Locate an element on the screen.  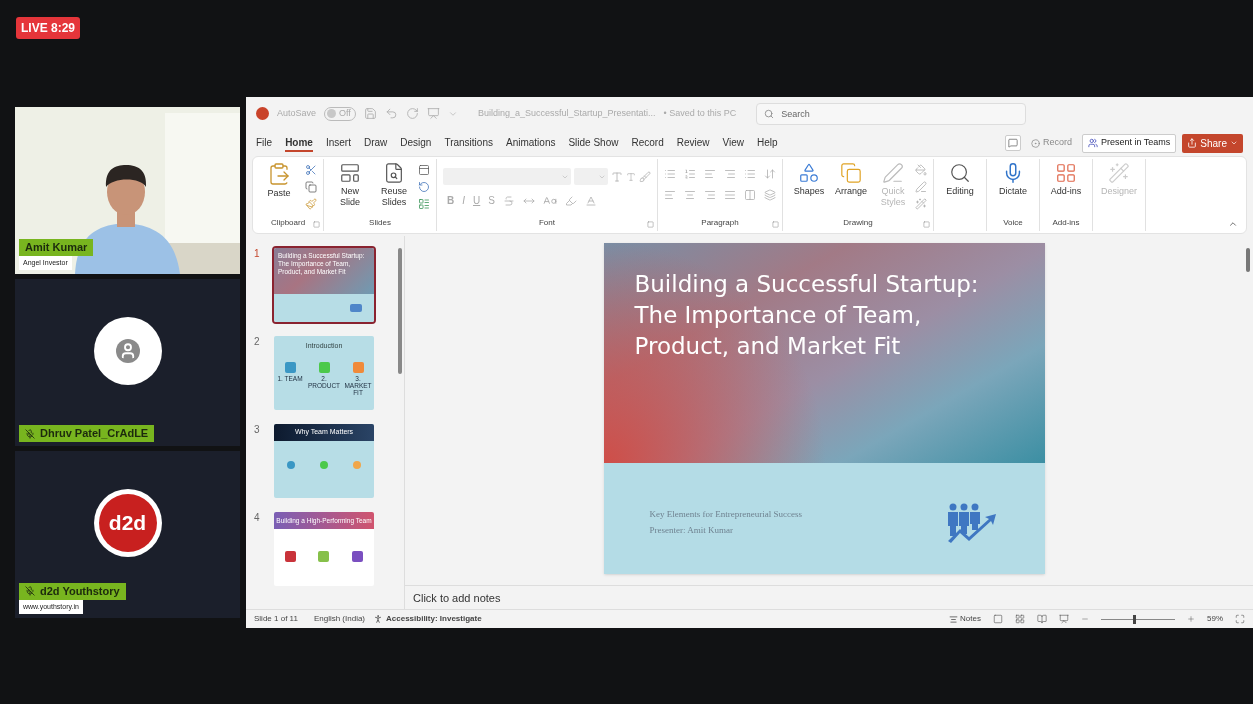
collapse-ribbon-icon is located at coordinates (1233, 224).